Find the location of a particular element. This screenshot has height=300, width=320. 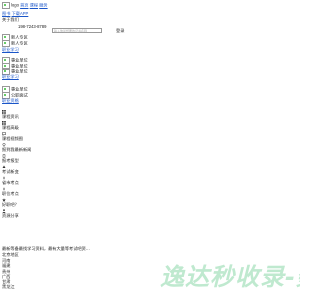

phone-number: 198-7243-8789 is located at coordinates (32, 26).